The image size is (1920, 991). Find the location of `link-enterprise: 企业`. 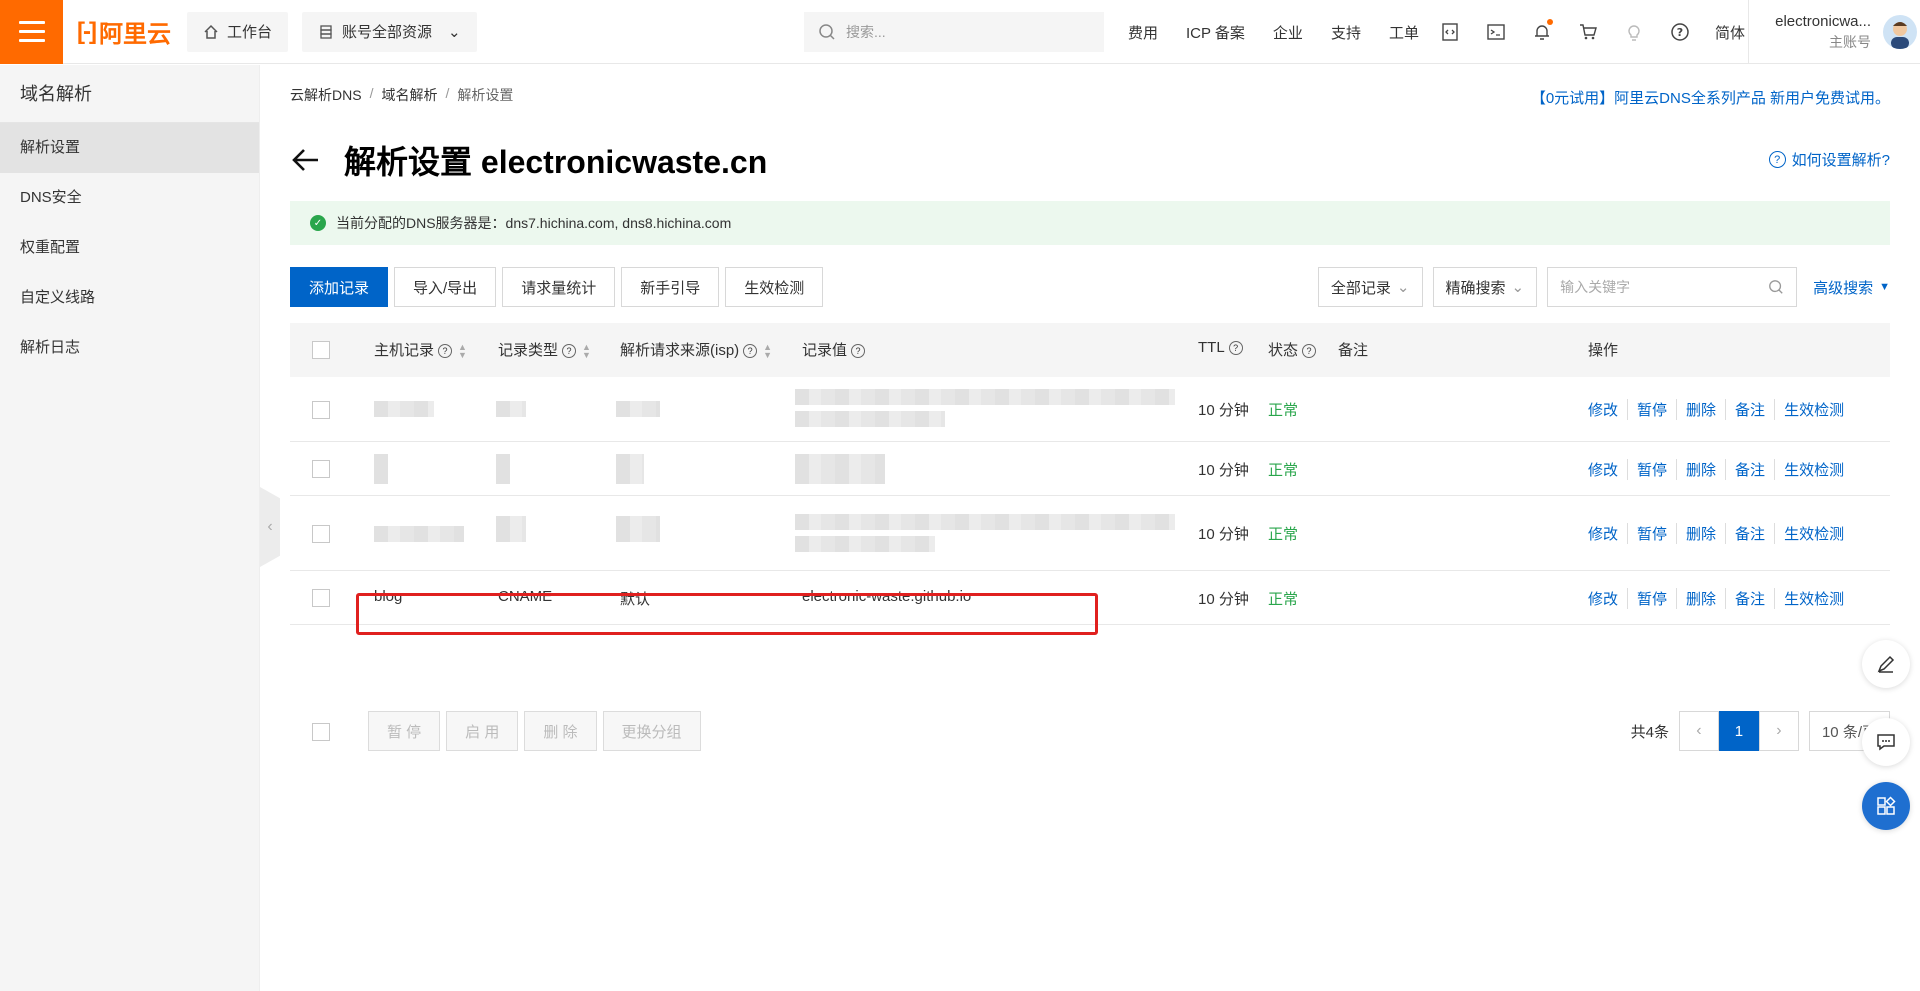

link-enterprise: 企业 is located at coordinates (1288, 32).